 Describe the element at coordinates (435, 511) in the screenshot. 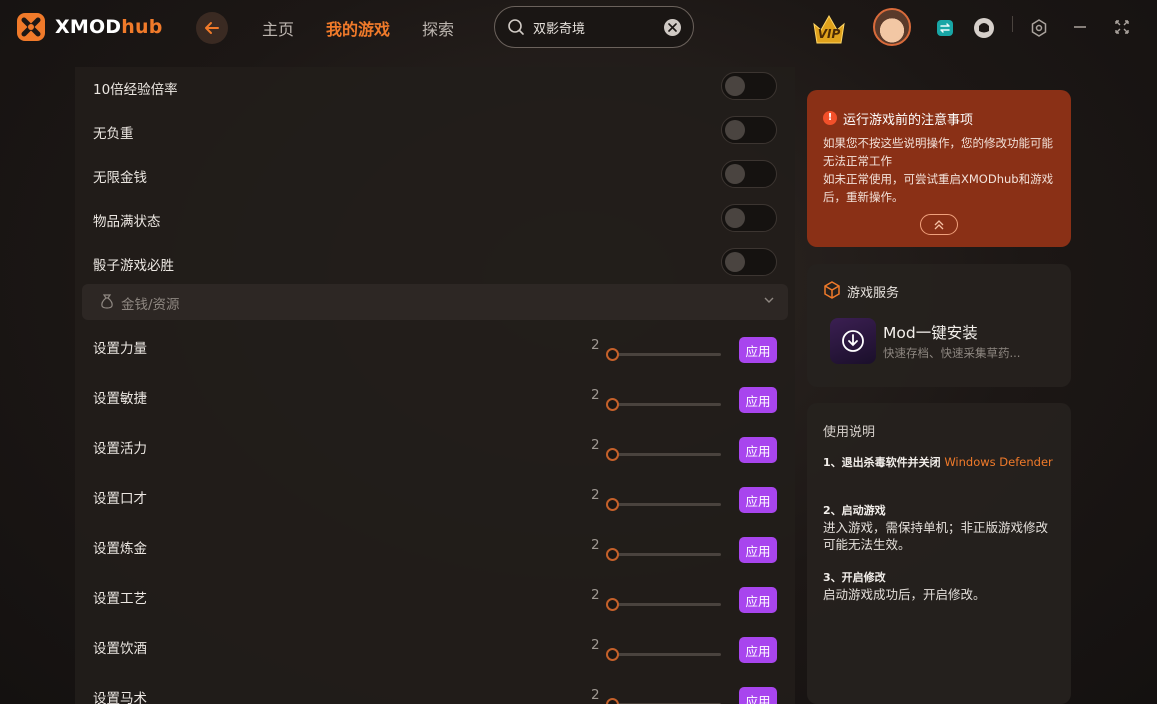

I see `slider-row: 设置口才 2 应用` at that location.